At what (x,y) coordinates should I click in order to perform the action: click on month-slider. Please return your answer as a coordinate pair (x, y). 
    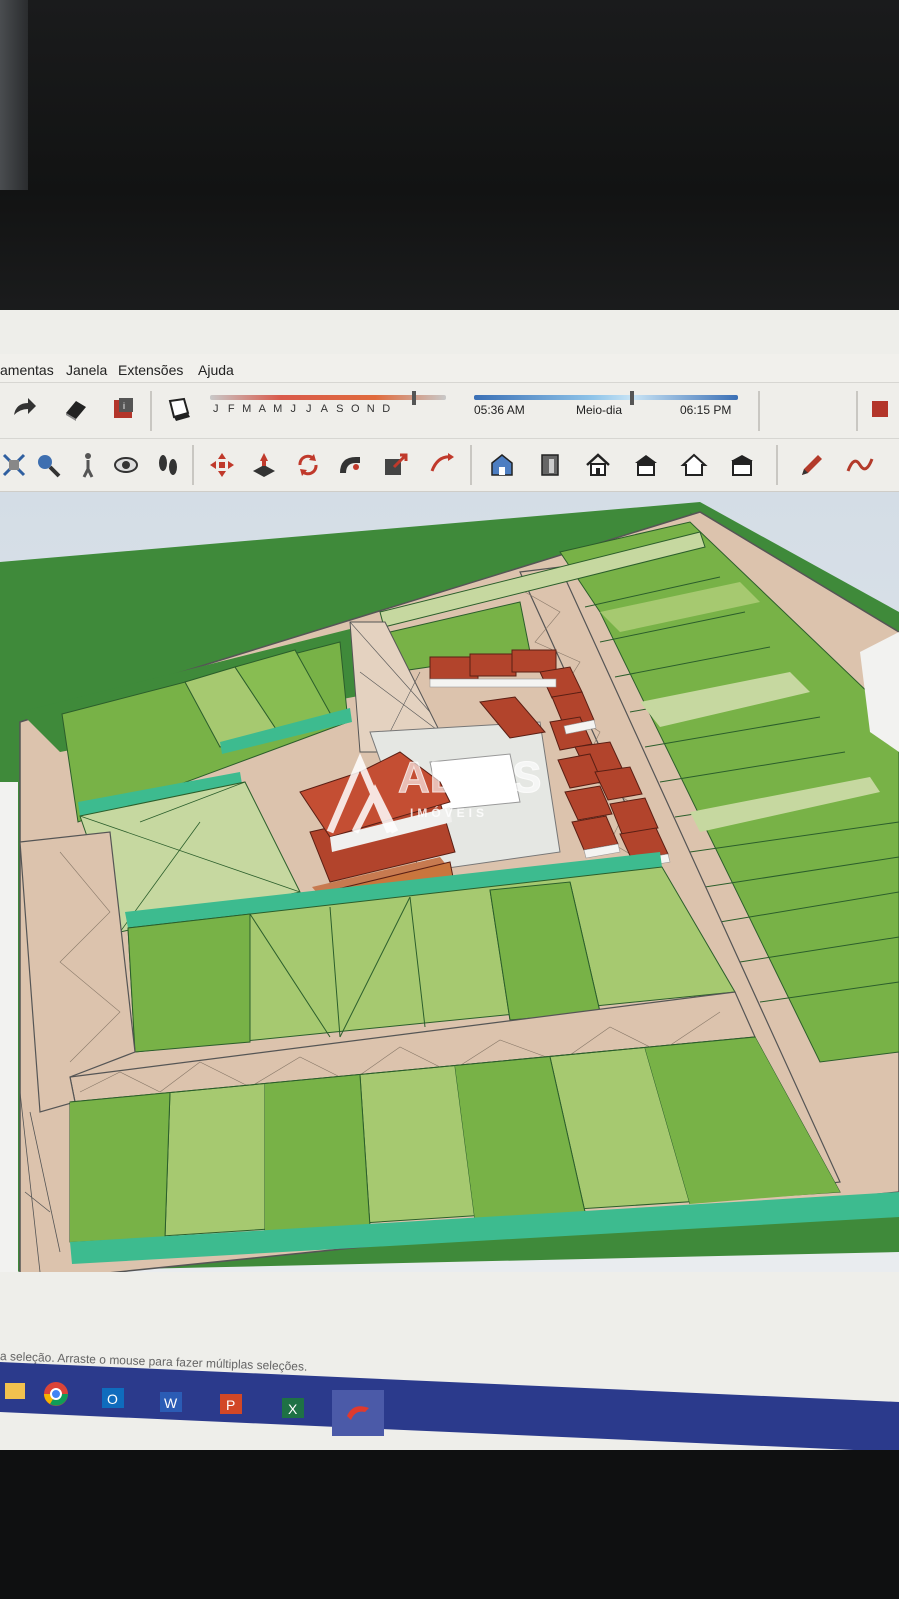
    Looking at the image, I should click on (328, 397).